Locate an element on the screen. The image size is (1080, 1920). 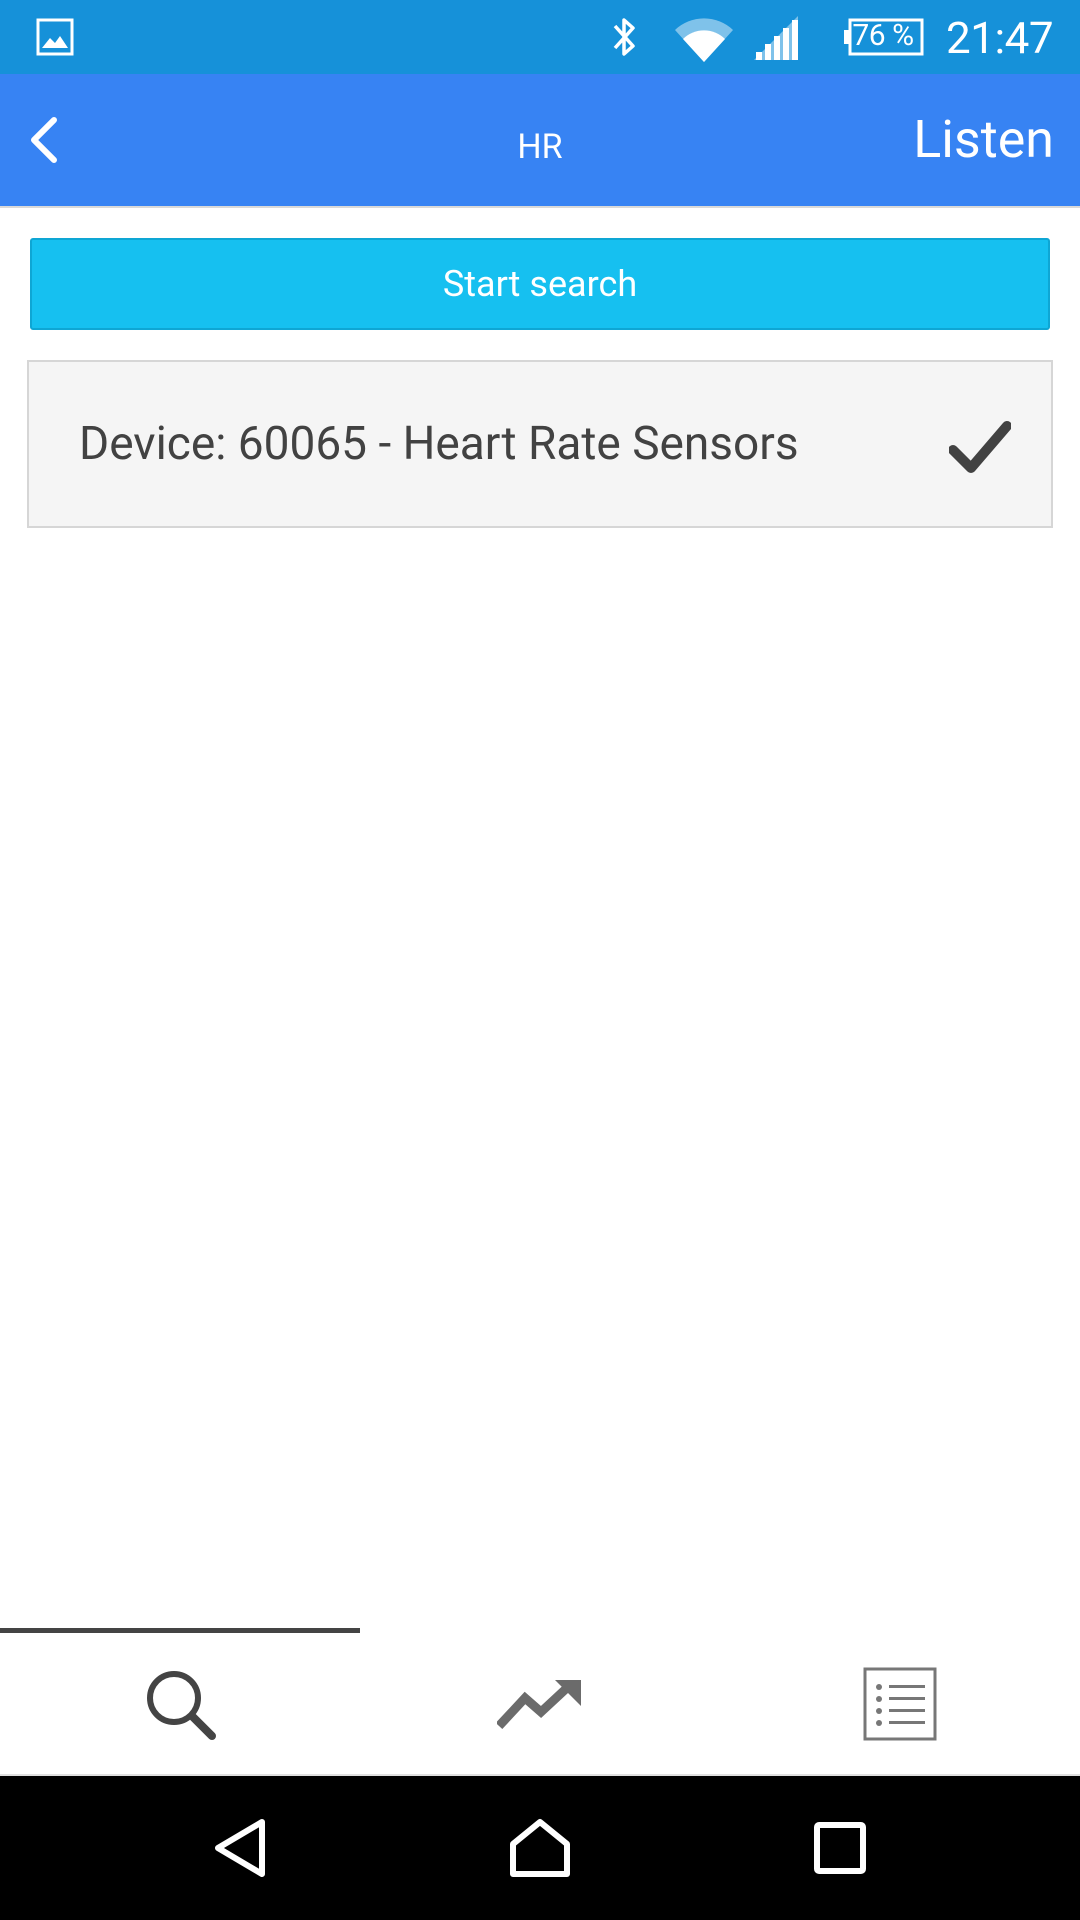
search-icon is located at coordinates (181, 1705).